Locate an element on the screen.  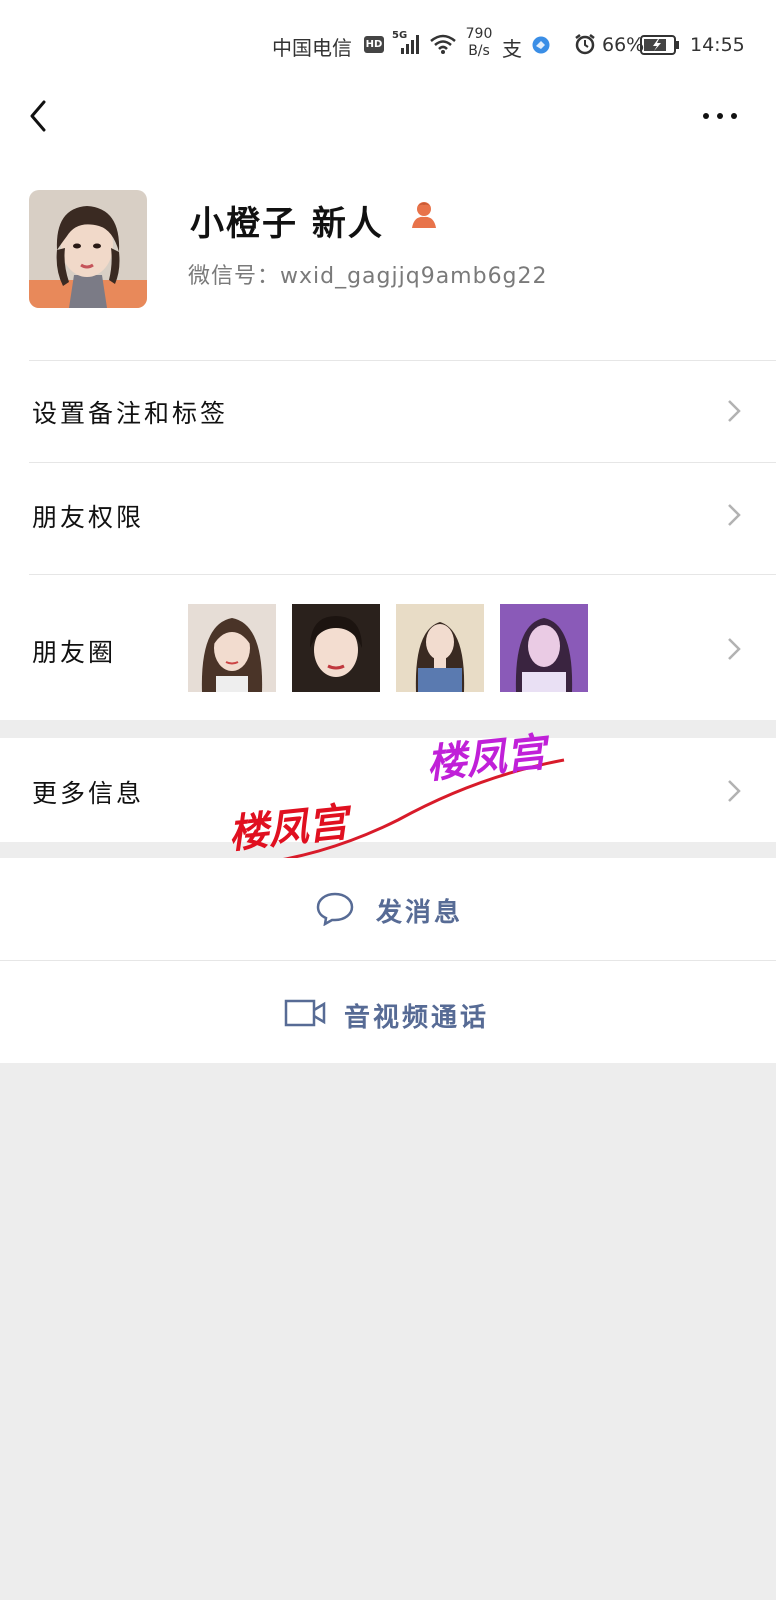
status-bar: 中国电信 HD 5G 790 B/s 支 66% 14:55 is located at coordinates (388, 45).